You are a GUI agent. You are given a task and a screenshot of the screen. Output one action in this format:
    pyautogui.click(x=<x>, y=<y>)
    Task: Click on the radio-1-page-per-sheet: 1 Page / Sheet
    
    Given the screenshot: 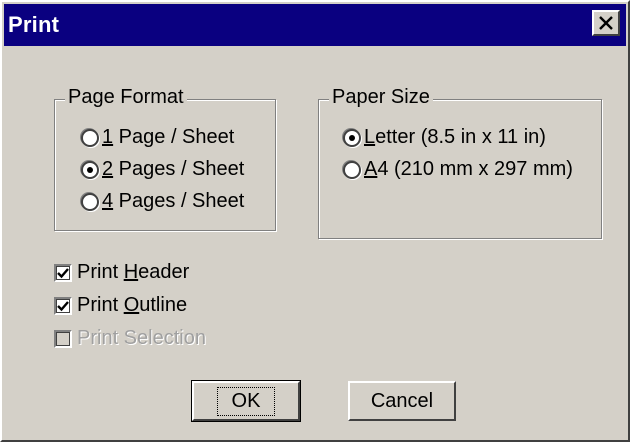 What is the action you would take?
    pyautogui.click(x=157, y=137)
    